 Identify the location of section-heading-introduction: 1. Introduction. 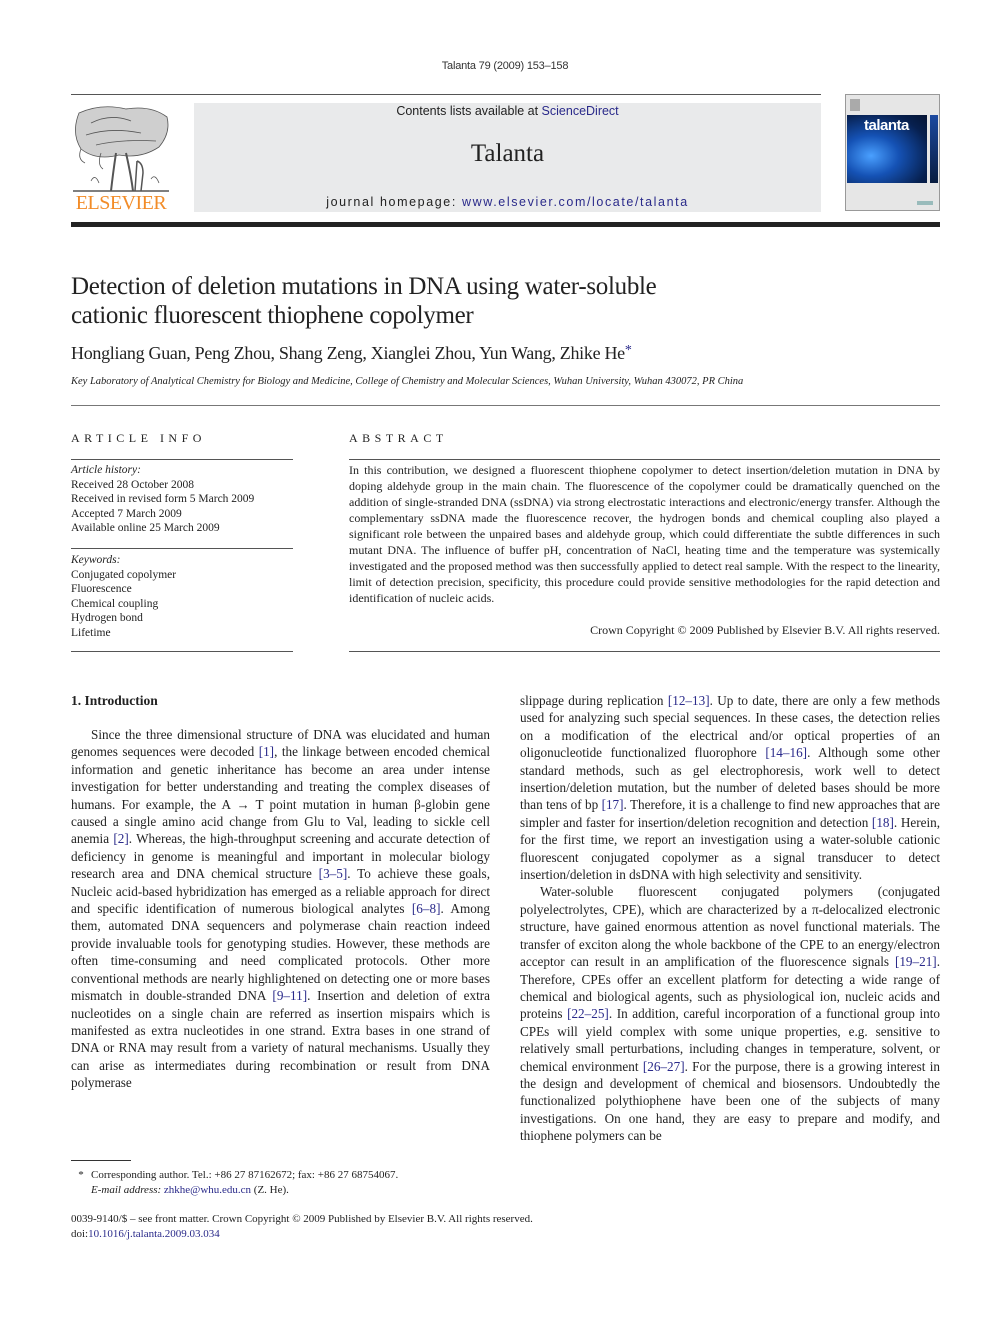
(114, 700).